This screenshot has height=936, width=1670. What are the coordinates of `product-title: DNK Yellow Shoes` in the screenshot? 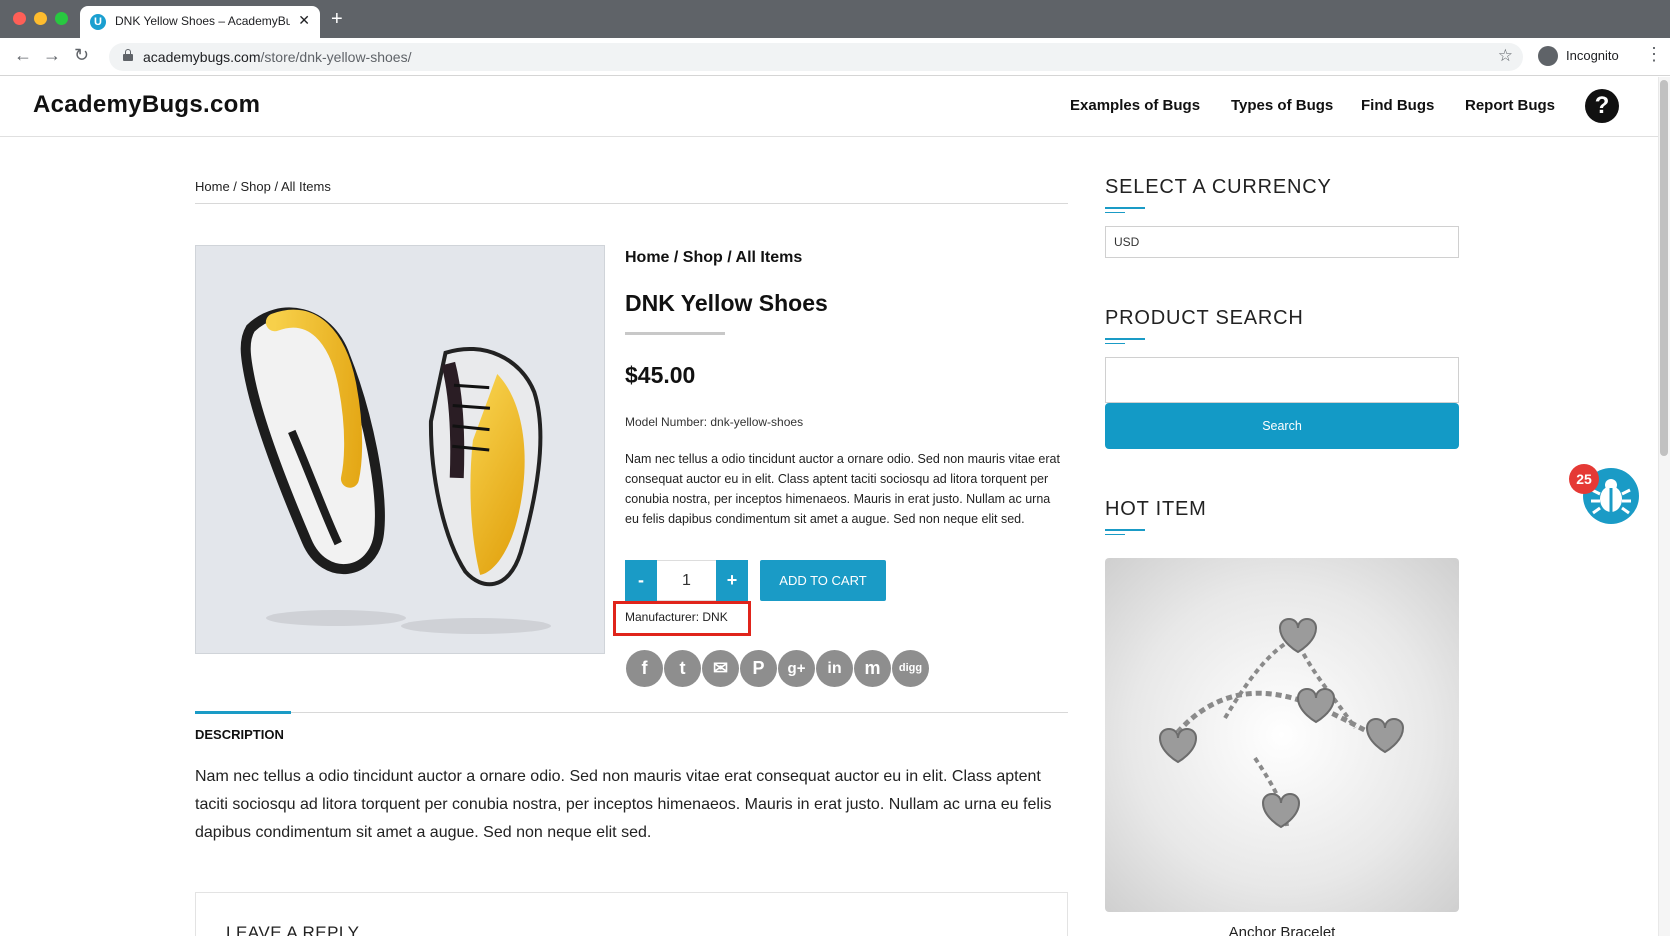 It's located at (726, 303).